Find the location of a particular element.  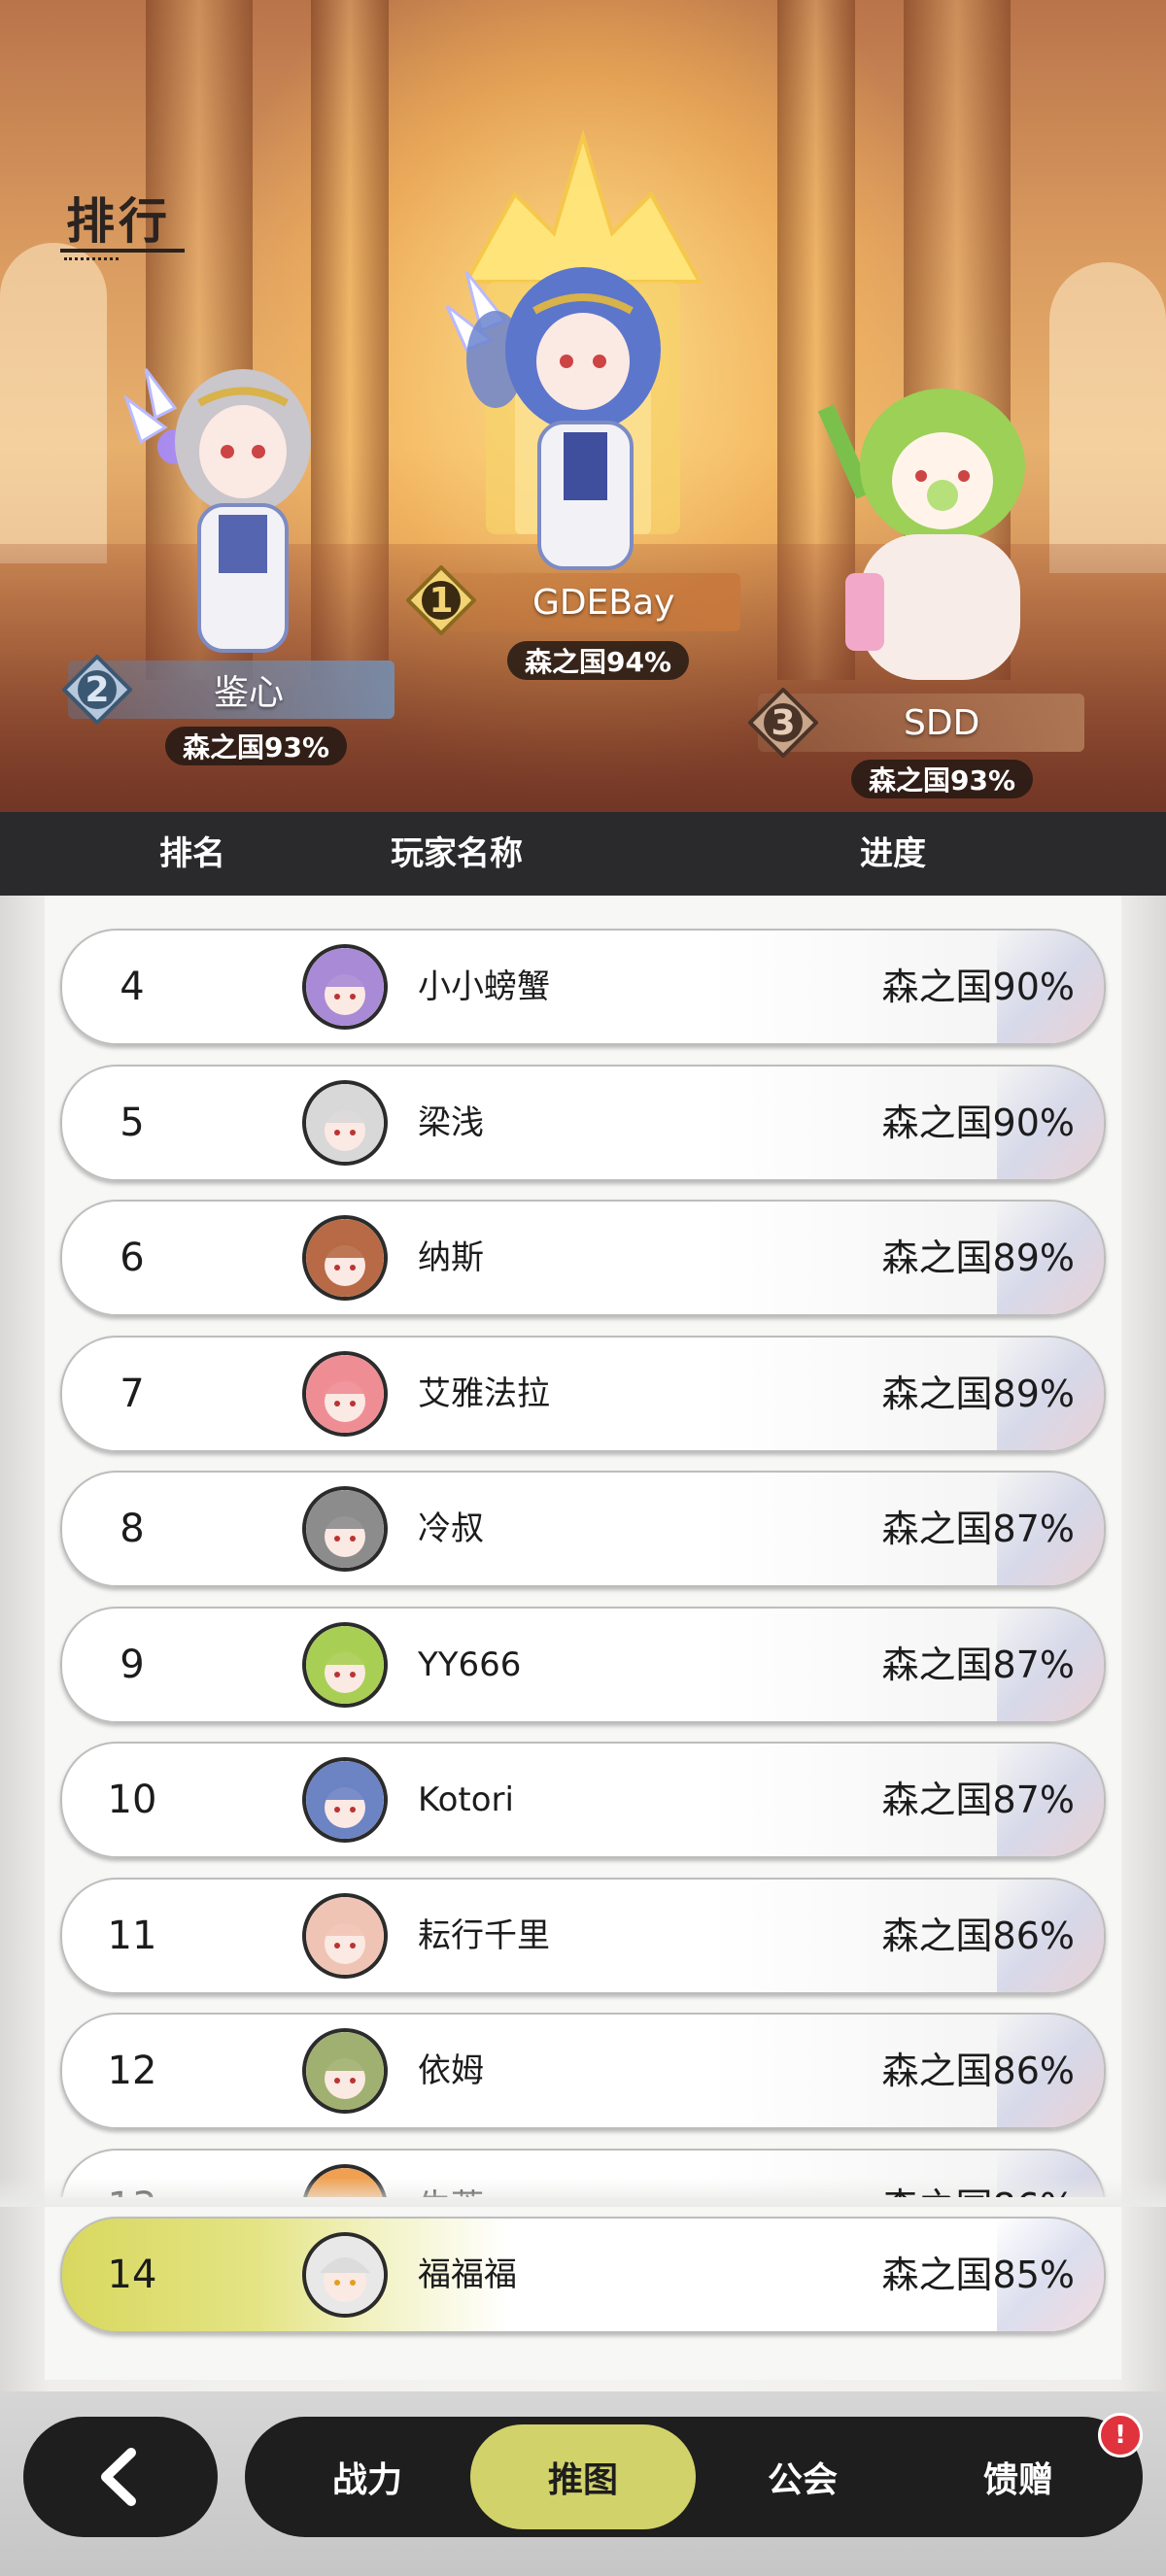

rank-3-progress: 森之国93% is located at coordinates (942, 779).